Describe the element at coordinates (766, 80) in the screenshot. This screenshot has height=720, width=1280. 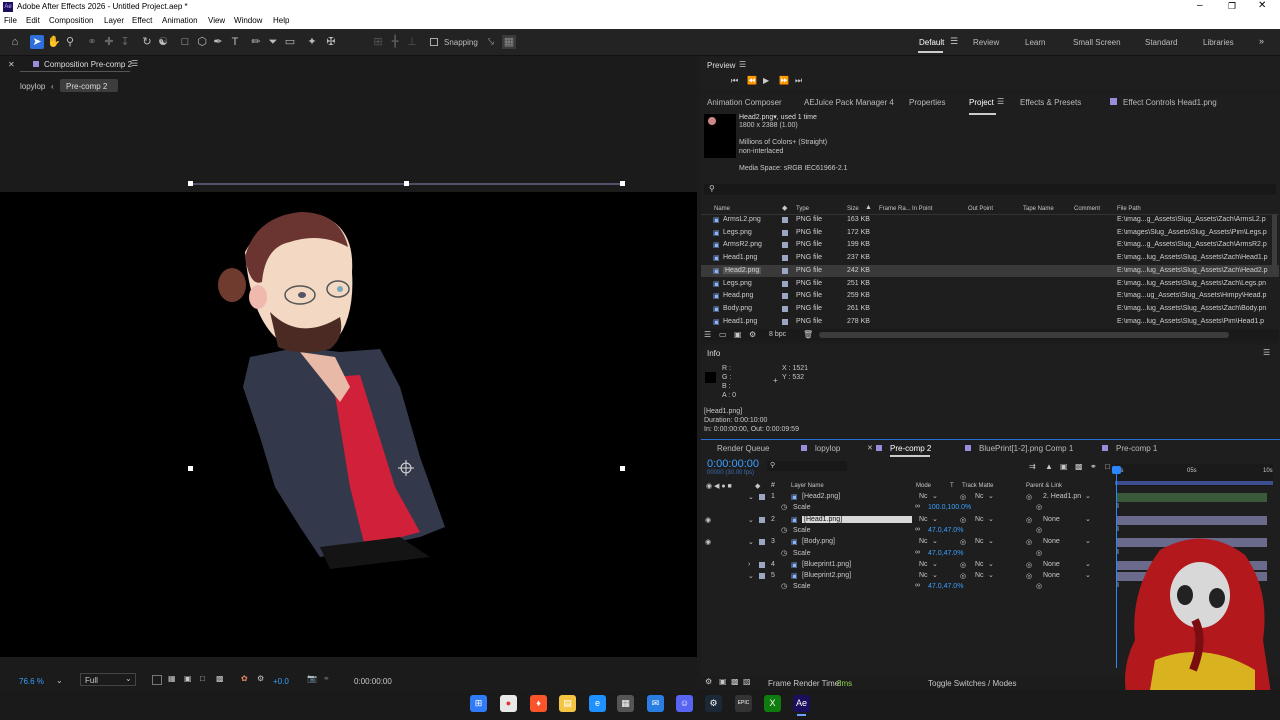
I see `play-icon: ▶` at that location.